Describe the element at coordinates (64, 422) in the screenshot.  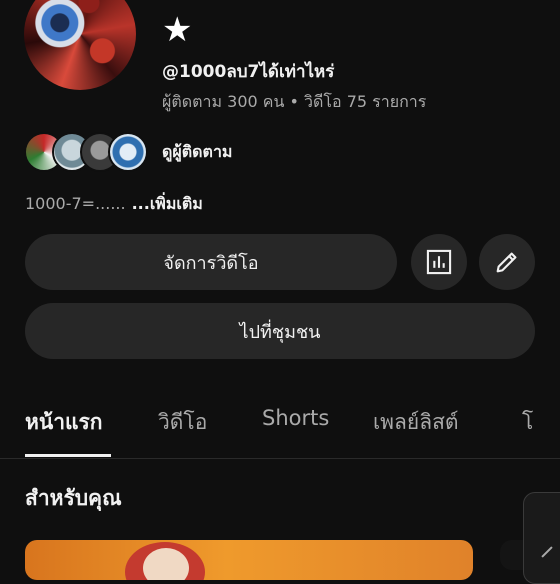
I see `tab-home: หน้าแรก` at that location.